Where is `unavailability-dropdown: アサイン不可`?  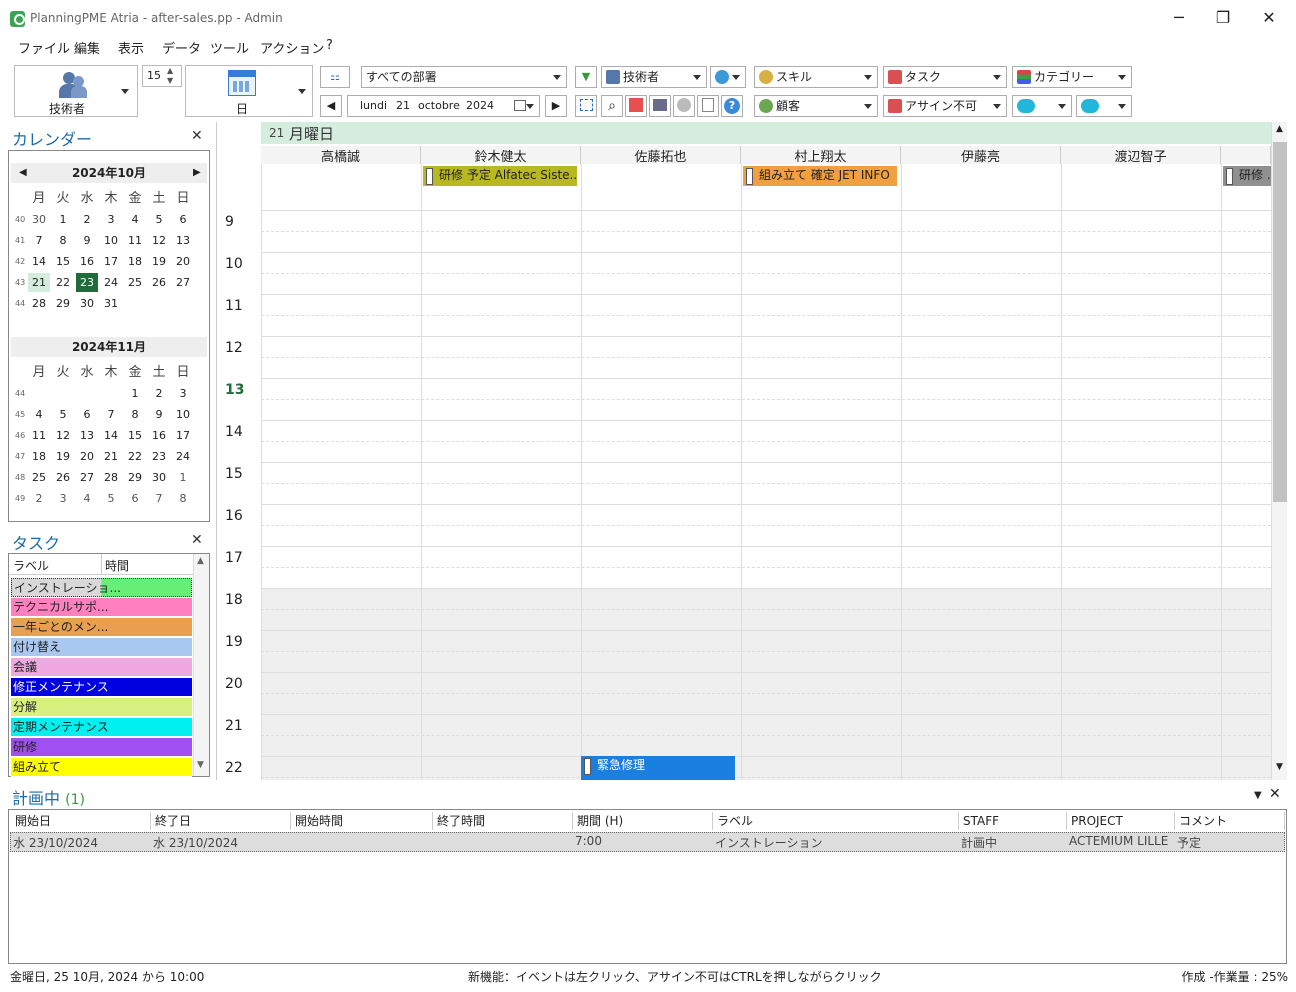
unavailability-dropdown: アサイン不可 is located at coordinates (945, 106).